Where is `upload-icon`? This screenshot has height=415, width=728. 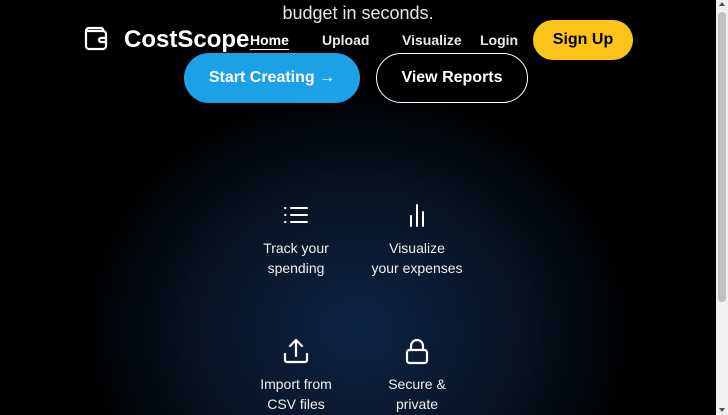 upload-icon is located at coordinates (296, 351).